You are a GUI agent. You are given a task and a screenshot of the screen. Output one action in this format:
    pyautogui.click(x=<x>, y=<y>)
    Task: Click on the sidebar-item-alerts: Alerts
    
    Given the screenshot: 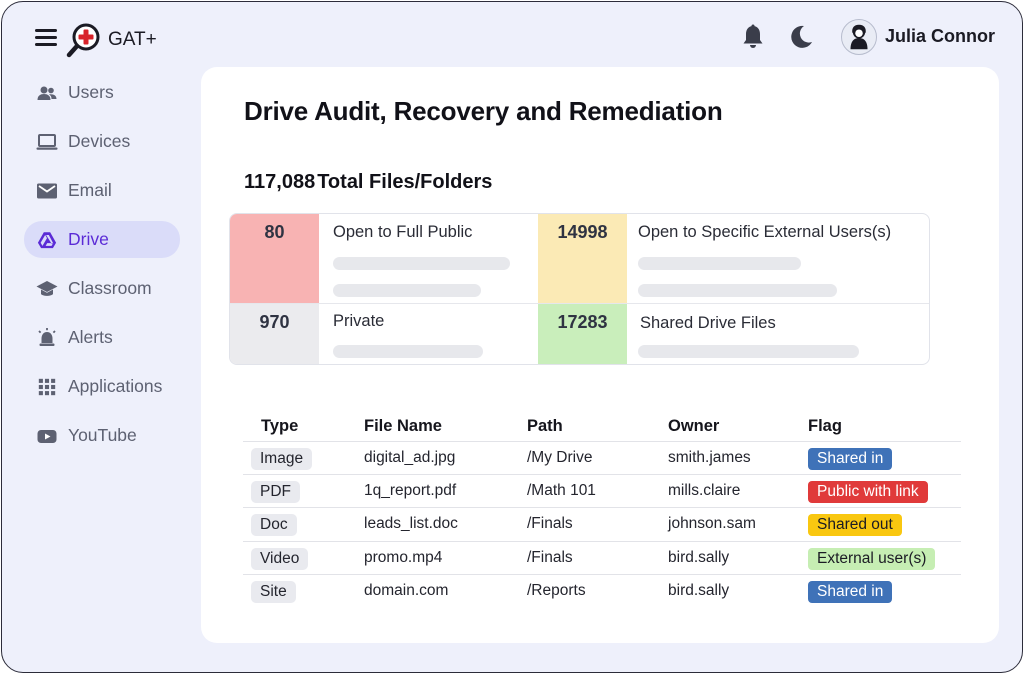 What is the action you would take?
    pyautogui.click(x=102, y=337)
    